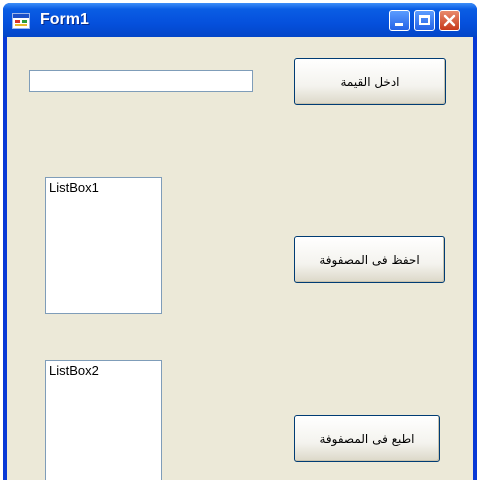 The width and height of the screenshot is (480, 480). I want to click on listbox2: ListBox2, so click(103, 420).